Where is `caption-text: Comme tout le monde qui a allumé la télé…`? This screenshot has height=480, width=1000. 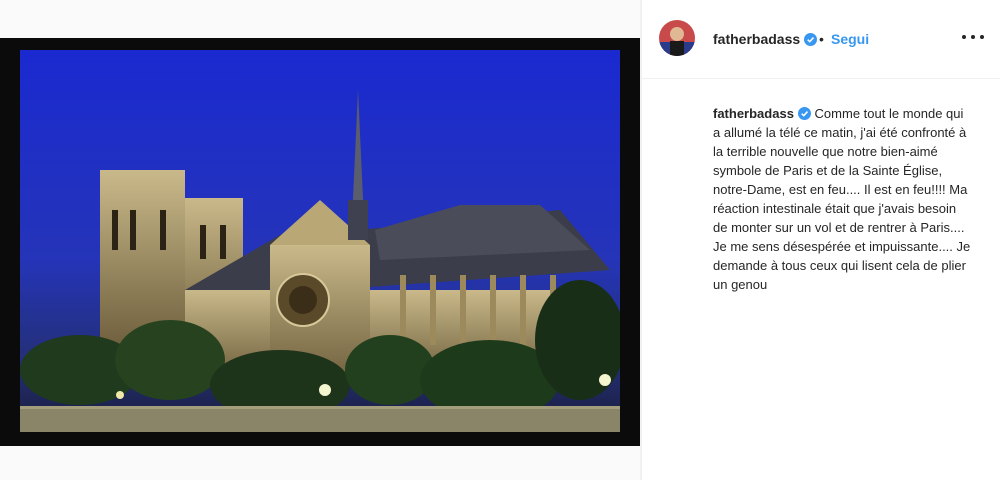 caption-text: Comme tout le monde qui a allumé la télé… is located at coordinates (842, 199).